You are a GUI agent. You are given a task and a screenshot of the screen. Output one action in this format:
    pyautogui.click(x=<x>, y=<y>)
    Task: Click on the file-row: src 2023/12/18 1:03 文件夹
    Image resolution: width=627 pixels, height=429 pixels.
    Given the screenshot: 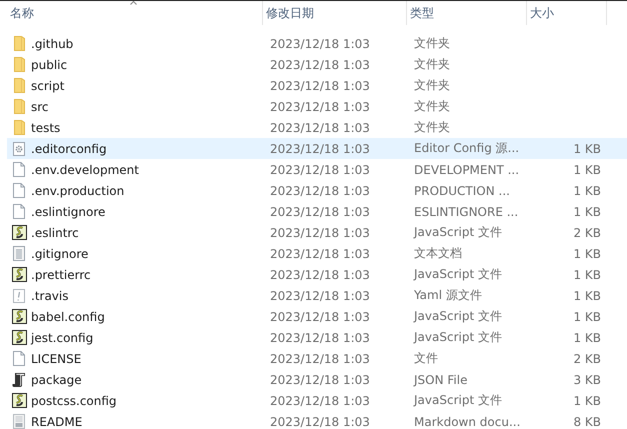 What is the action you would take?
    pyautogui.click(x=317, y=106)
    